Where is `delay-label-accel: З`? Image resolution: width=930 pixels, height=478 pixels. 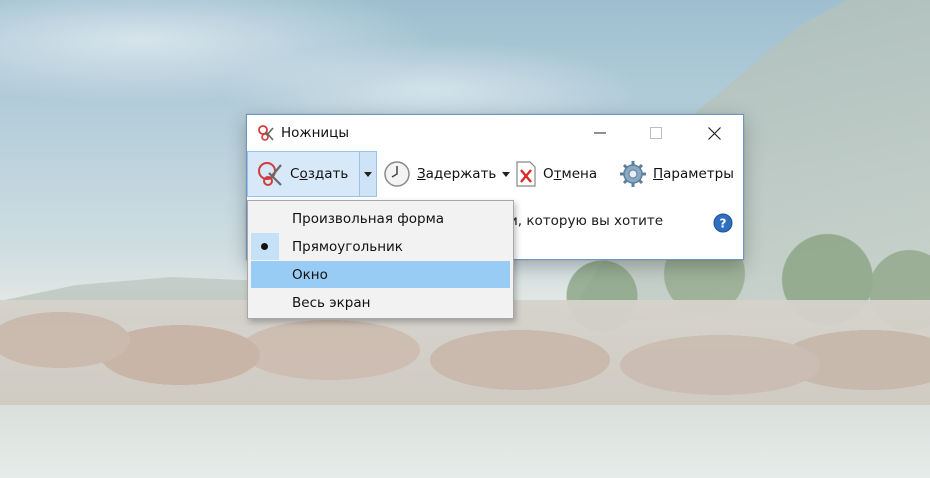 delay-label-accel: З is located at coordinates (421, 174).